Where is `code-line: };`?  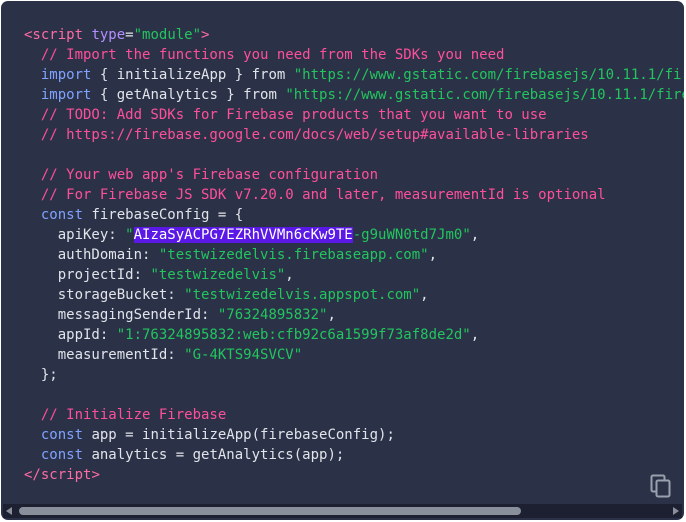 code-line: }; is located at coordinates (354, 375).